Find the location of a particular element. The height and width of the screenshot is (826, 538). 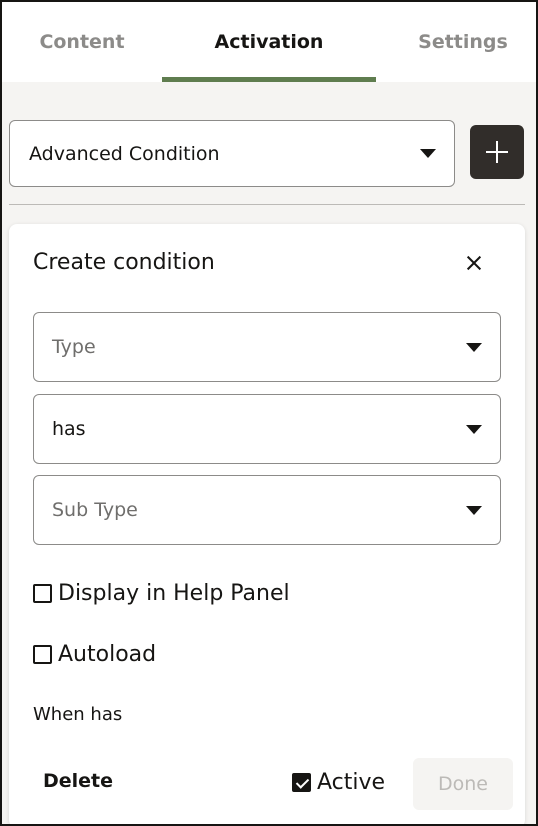

tab-bar: Content Activation Settings is located at coordinates (269, 42).